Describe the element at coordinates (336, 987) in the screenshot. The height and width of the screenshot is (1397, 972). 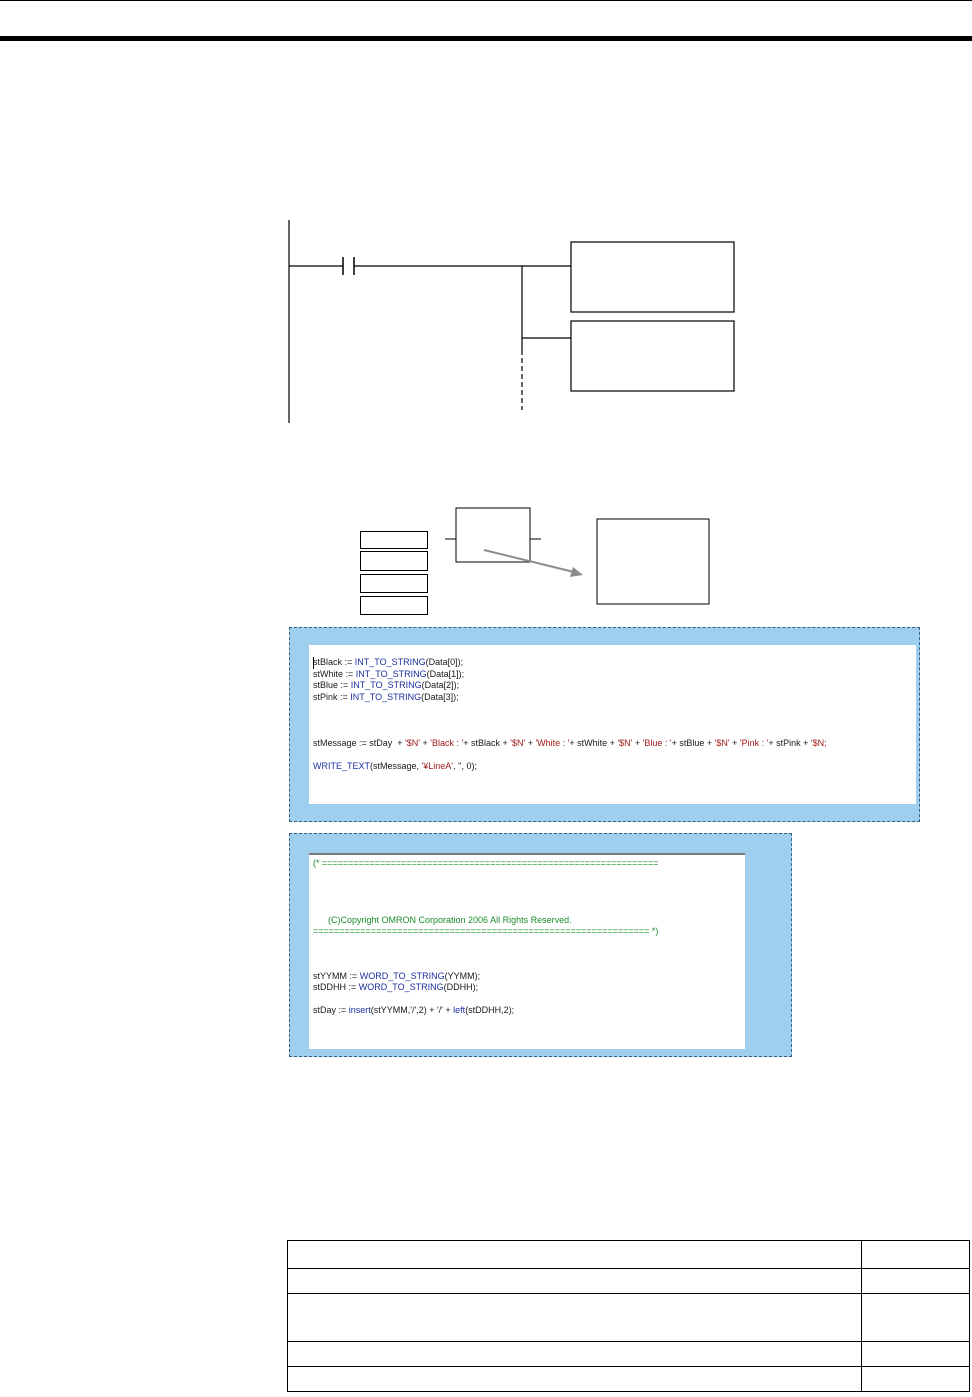
I see `code-token: stDDHH :=` at that location.